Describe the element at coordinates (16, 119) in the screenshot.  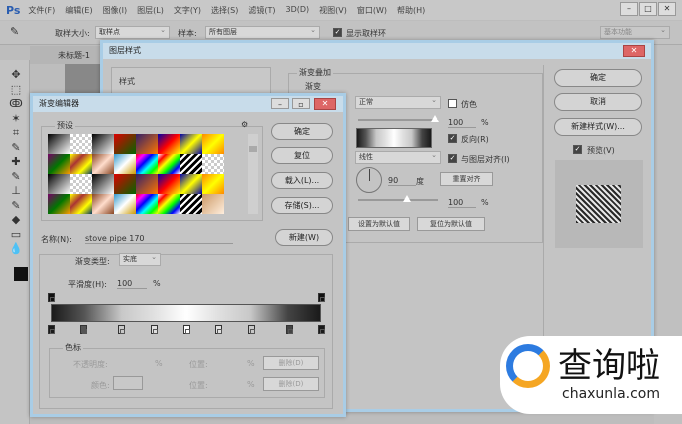
I see `magic-wand-icon: ✶` at that location.